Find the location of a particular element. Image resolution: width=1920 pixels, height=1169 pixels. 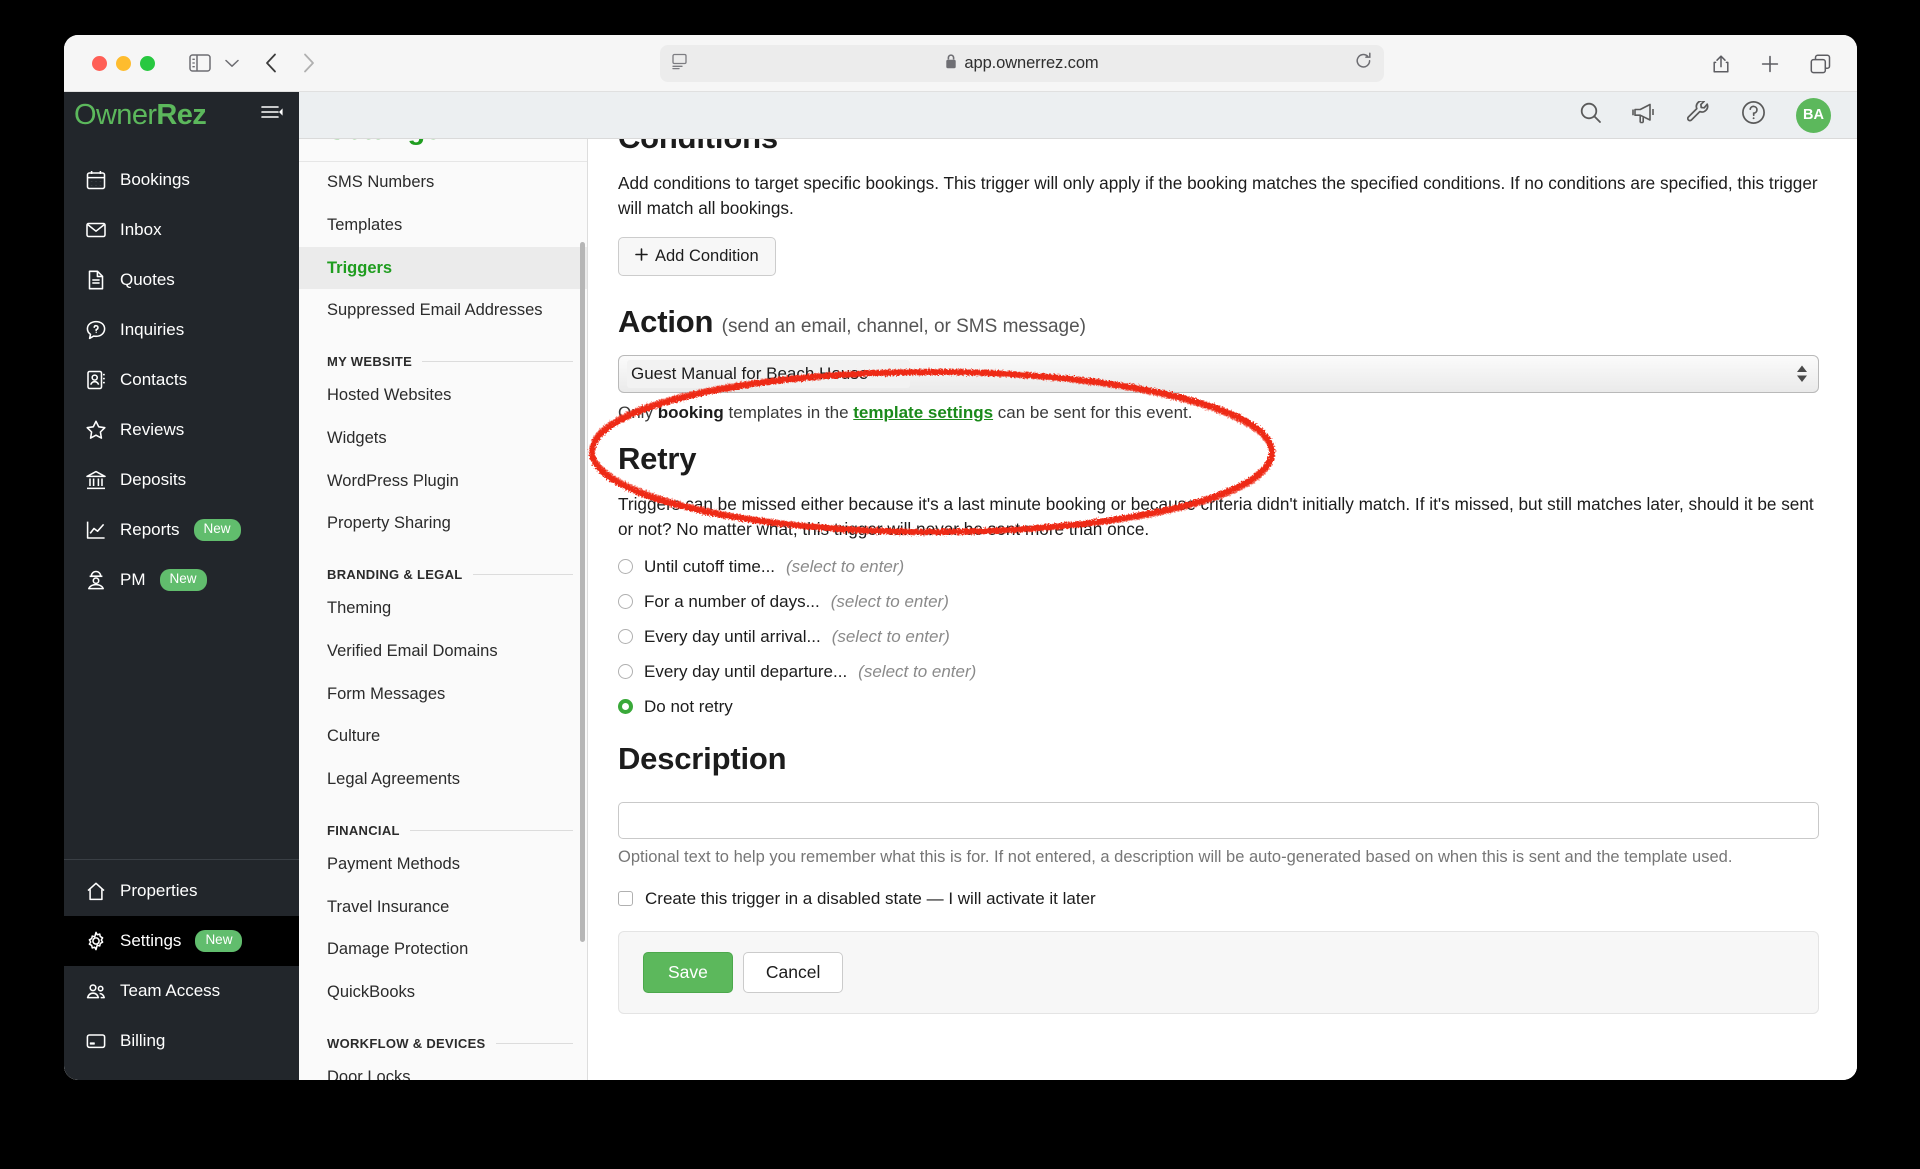

settings-item-hosted-websites: Hosted Websites is located at coordinates (443, 395).